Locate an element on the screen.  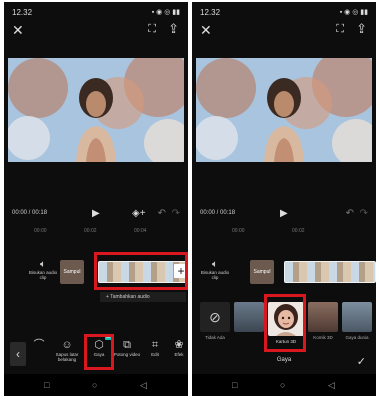
tool-label: Potong video is located at coordinates (127, 354).